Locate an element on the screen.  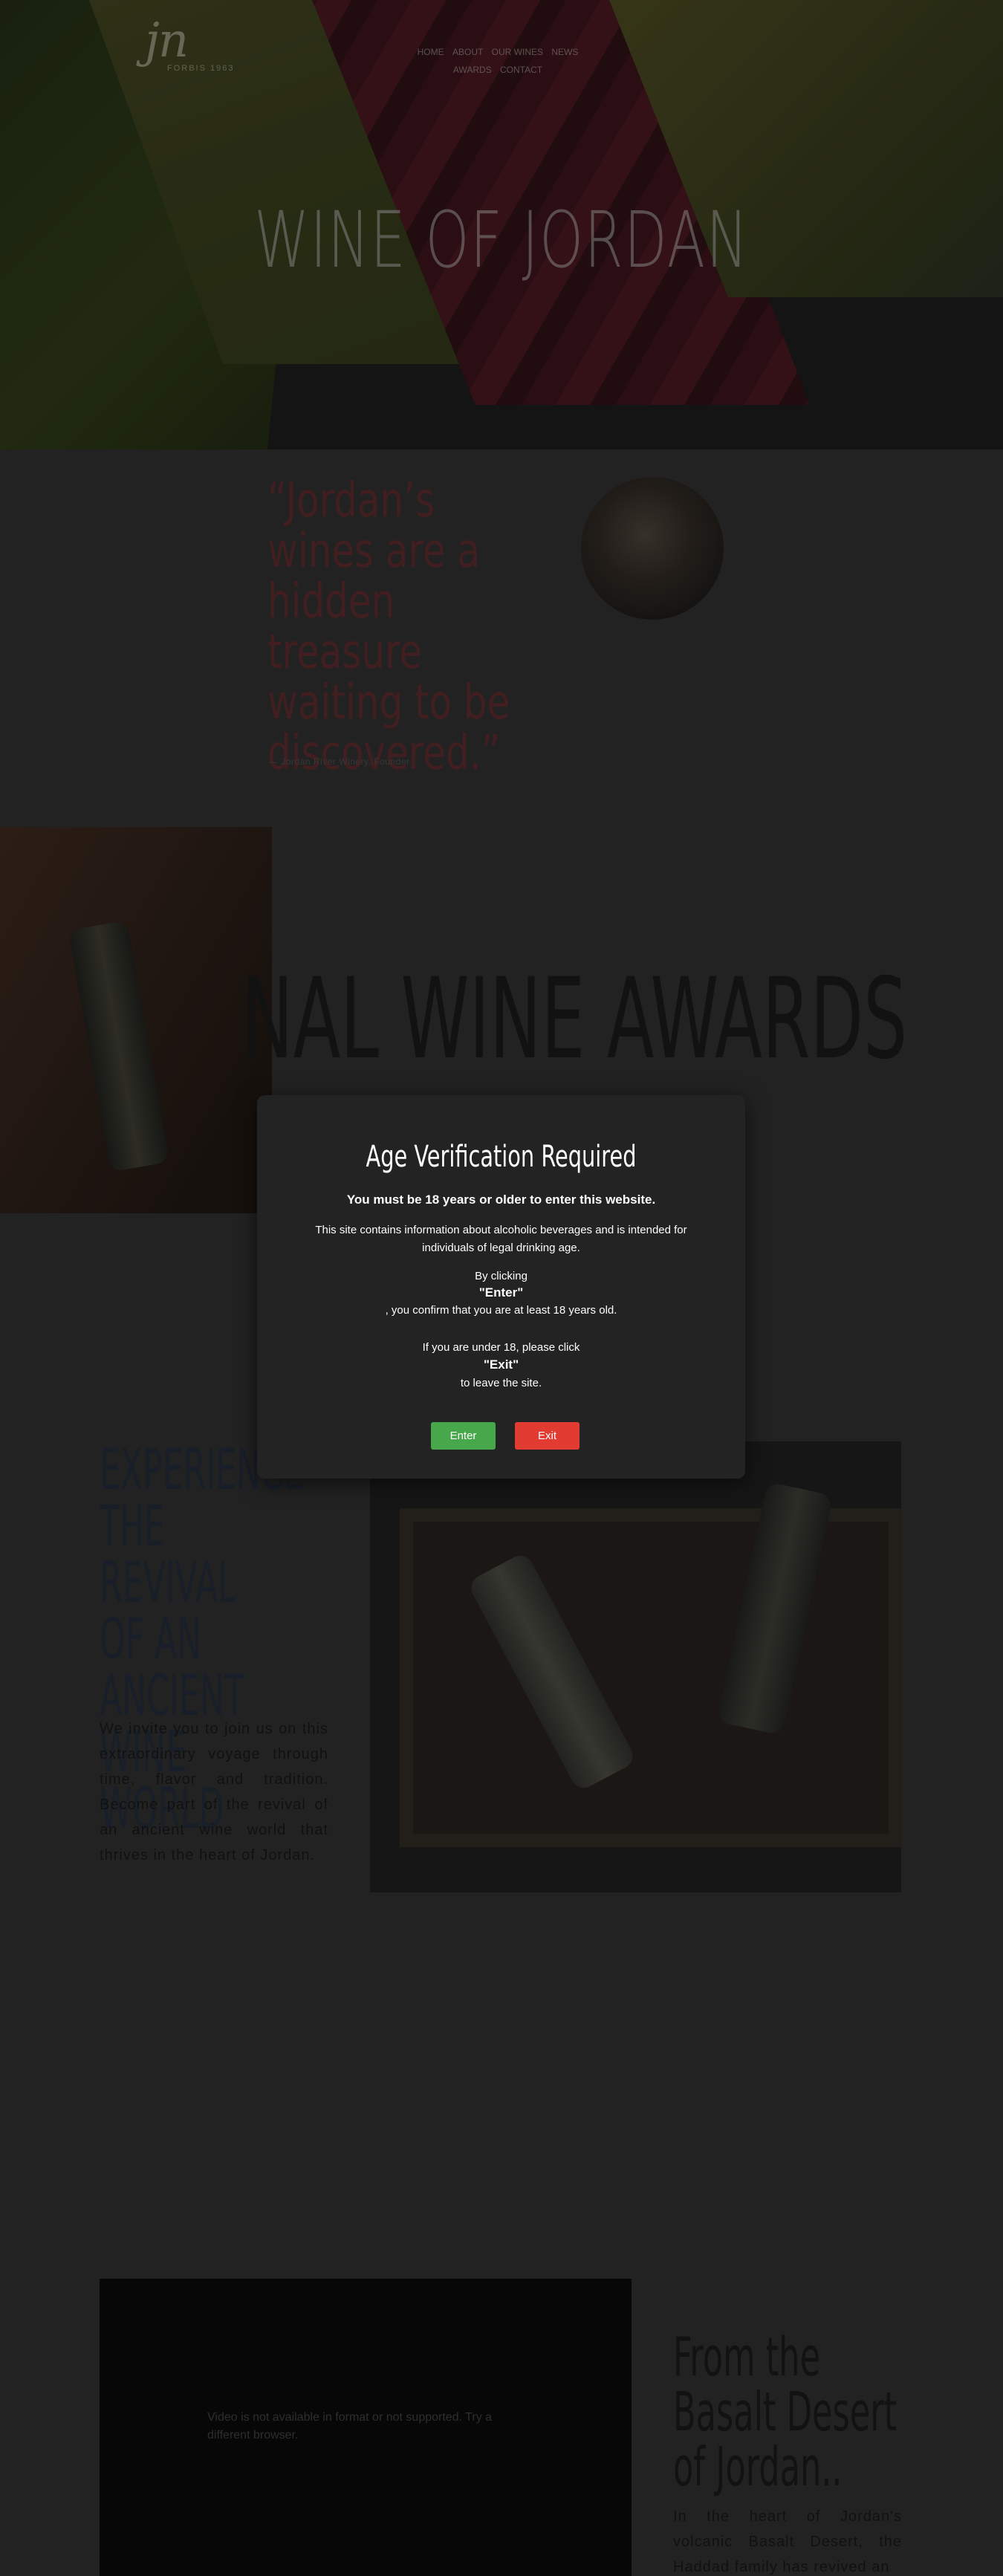
enter-quote-text: "Enter" is located at coordinates (501, 1292).